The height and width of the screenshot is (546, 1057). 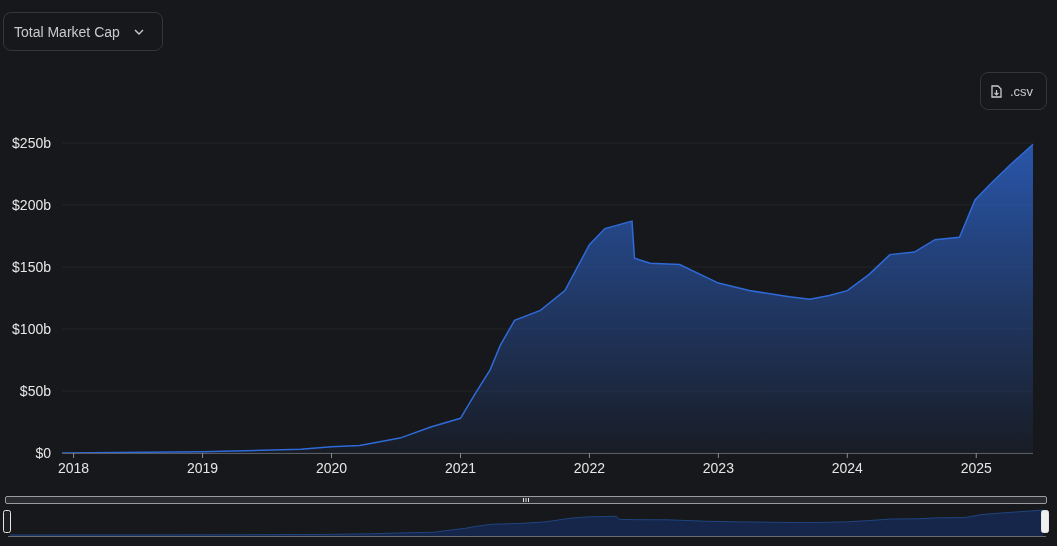 What do you see at coordinates (31, 329) in the screenshot?
I see `y-axis-label: $100b` at bounding box center [31, 329].